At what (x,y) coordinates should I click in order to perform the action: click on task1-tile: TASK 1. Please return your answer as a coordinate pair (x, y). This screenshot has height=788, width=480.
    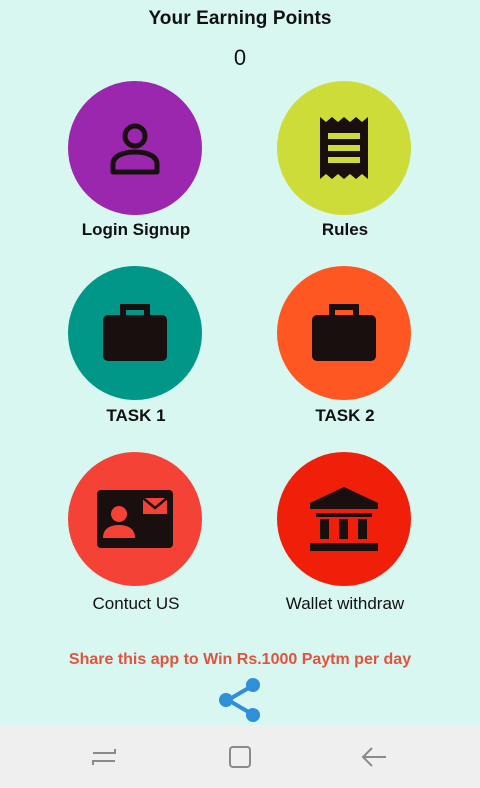
    Looking at the image, I should click on (136, 356).